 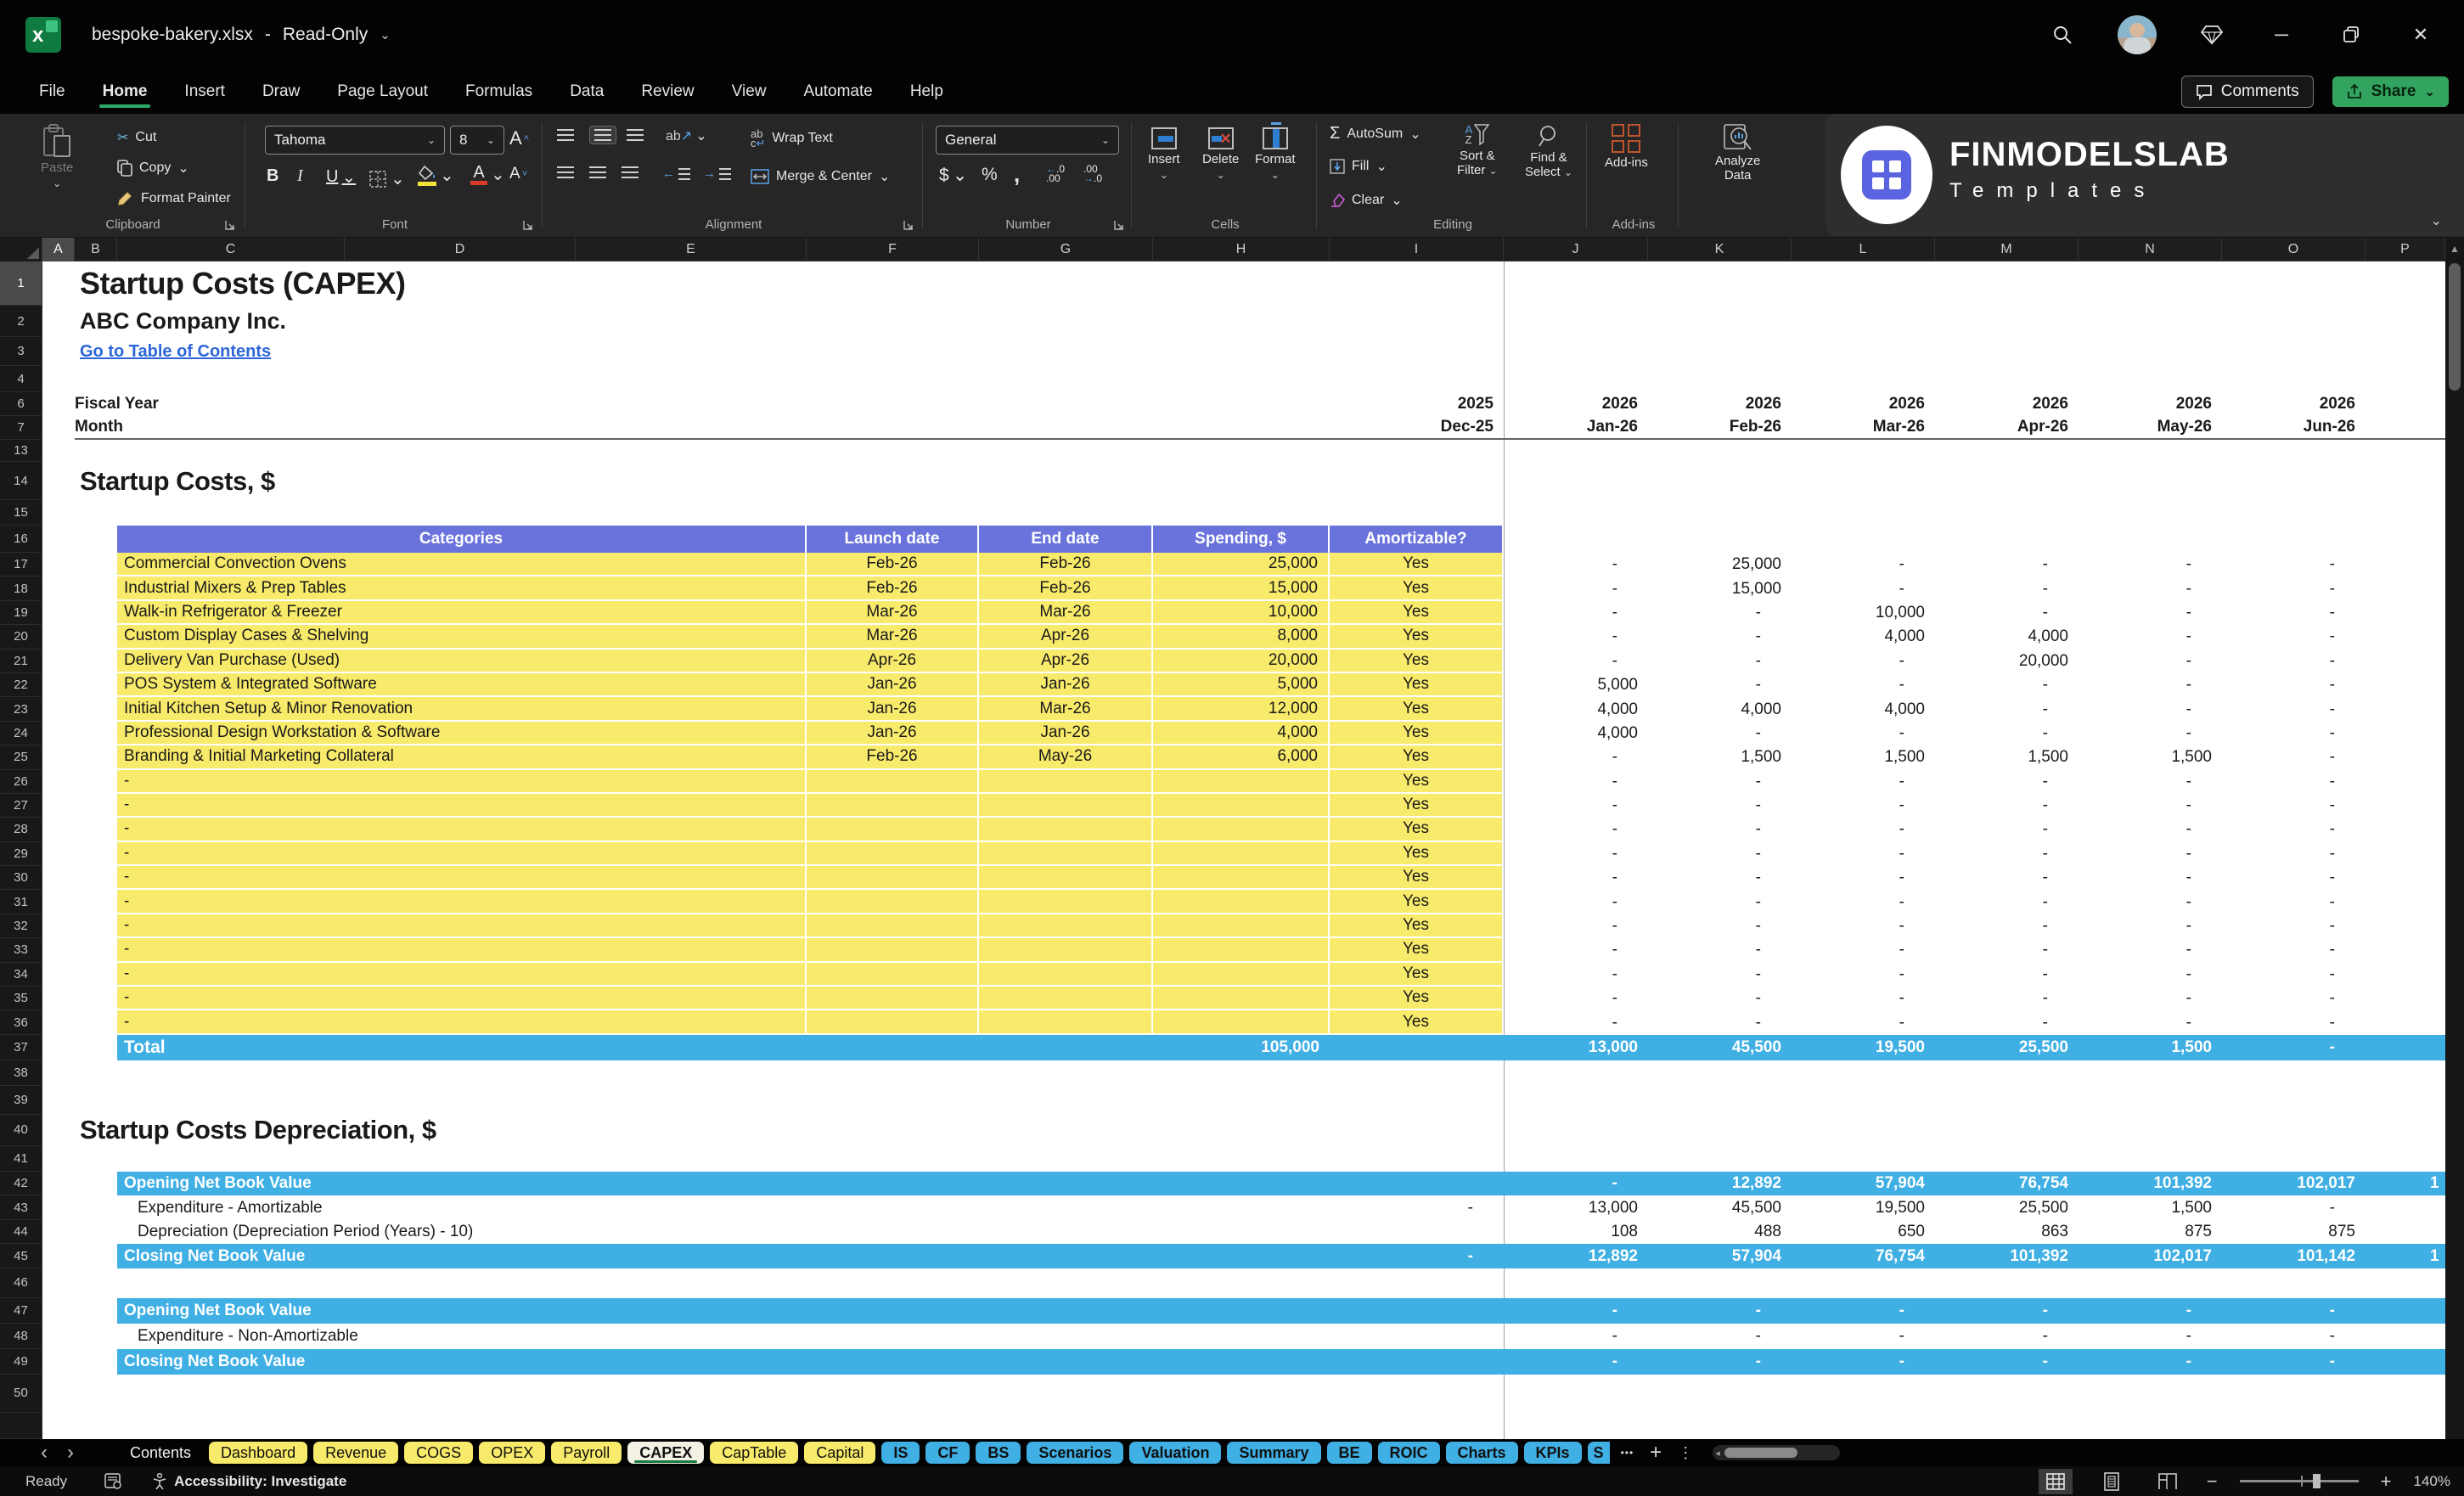 I want to click on menu-tab-home: Home, so click(x=125, y=92).